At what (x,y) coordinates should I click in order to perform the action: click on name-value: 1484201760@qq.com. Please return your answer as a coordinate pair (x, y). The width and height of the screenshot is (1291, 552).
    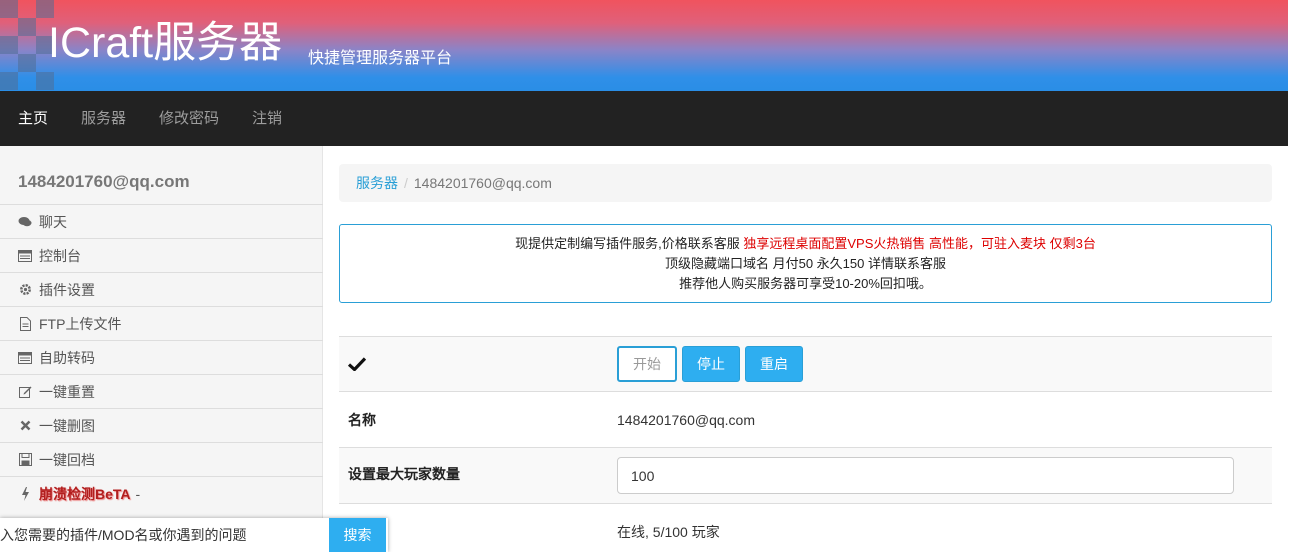
    Looking at the image, I should click on (686, 420).